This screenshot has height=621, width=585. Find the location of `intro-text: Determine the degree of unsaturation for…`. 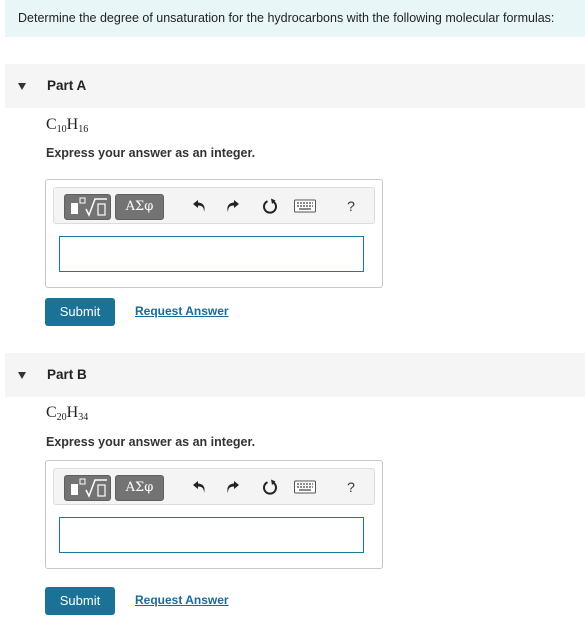

intro-text: Determine the degree of unsaturation for… is located at coordinates (286, 18).